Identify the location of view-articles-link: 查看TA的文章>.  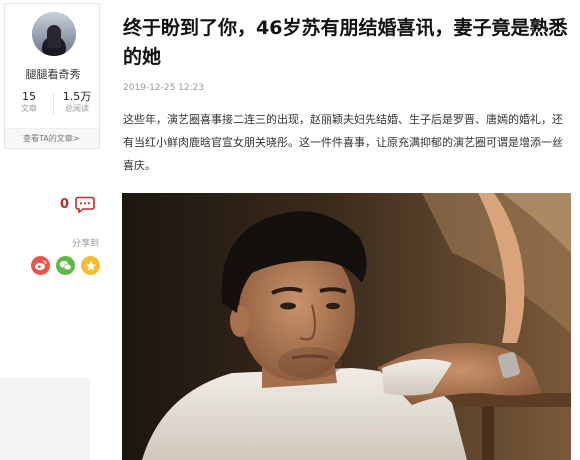
(52, 138).